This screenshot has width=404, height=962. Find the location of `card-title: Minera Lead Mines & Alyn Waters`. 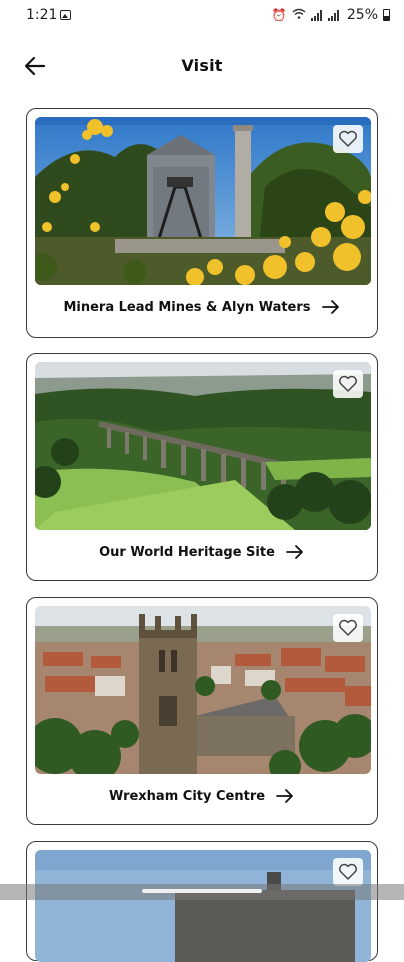

card-title: Minera Lead Mines & Alyn Waters is located at coordinates (187, 307).